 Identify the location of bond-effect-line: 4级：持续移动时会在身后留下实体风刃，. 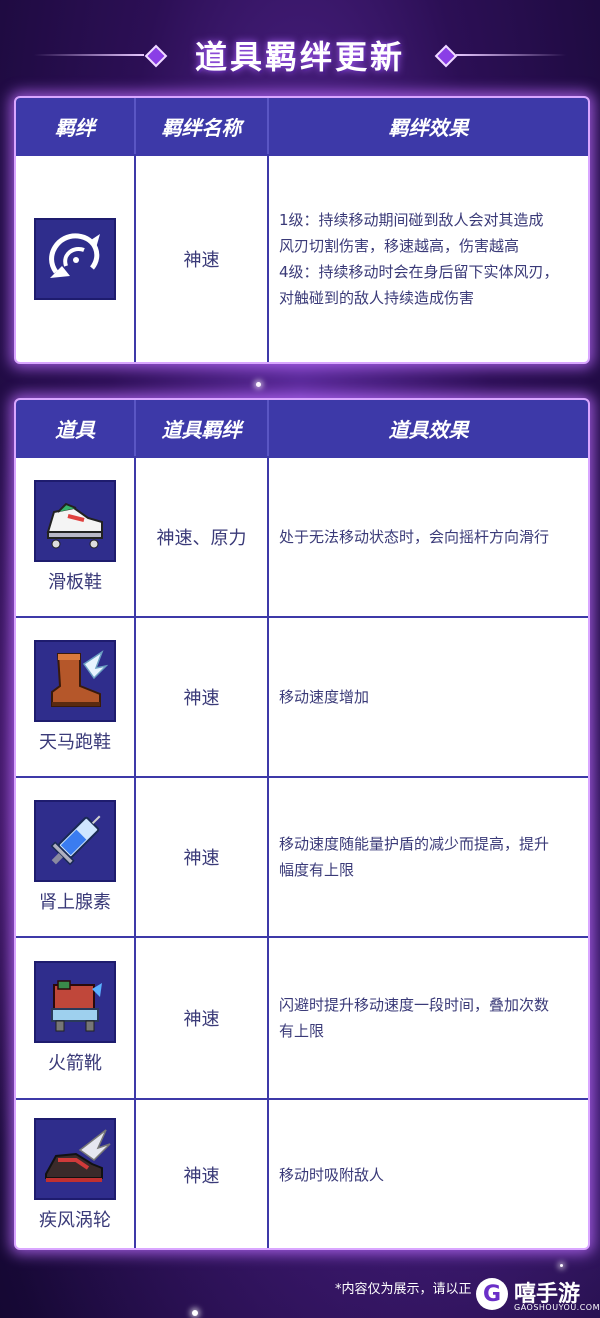
(419, 272).